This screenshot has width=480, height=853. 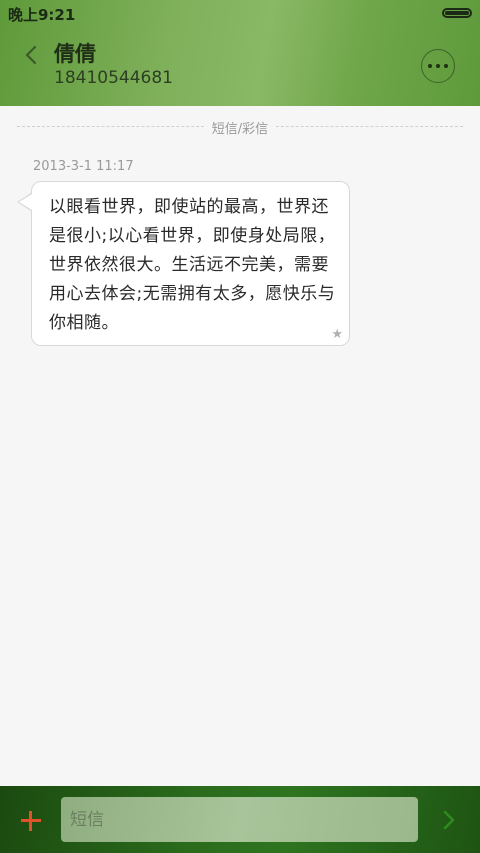 What do you see at coordinates (42, 15) in the screenshot?
I see `status-time: 晚上9:21` at bounding box center [42, 15].